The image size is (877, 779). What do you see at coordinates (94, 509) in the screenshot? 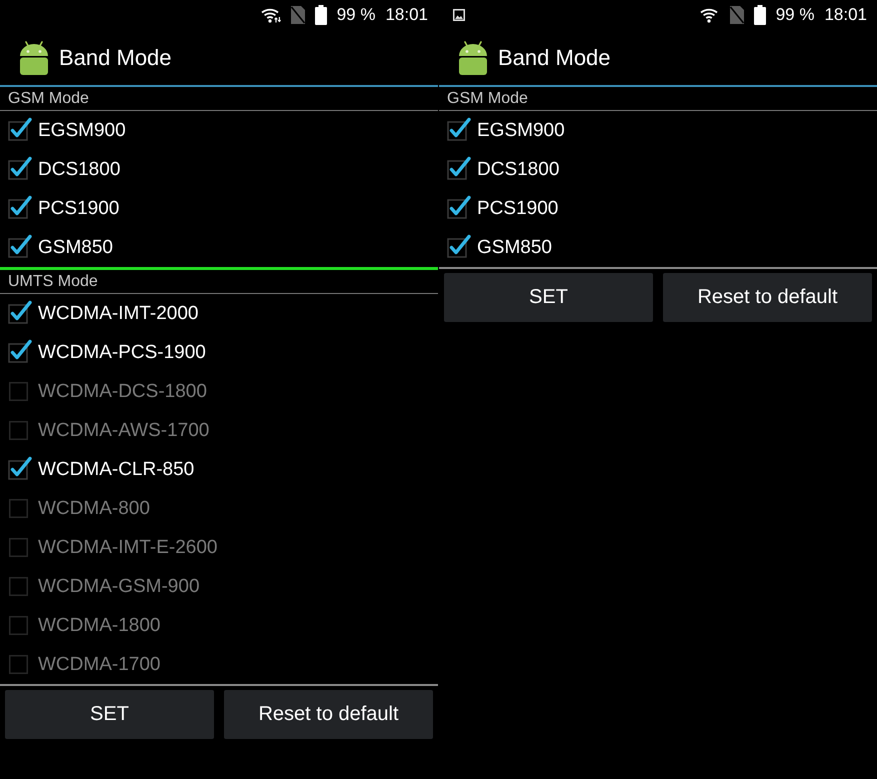
I see `band-label: WCDMA-800` at bounding box center [94, 509].